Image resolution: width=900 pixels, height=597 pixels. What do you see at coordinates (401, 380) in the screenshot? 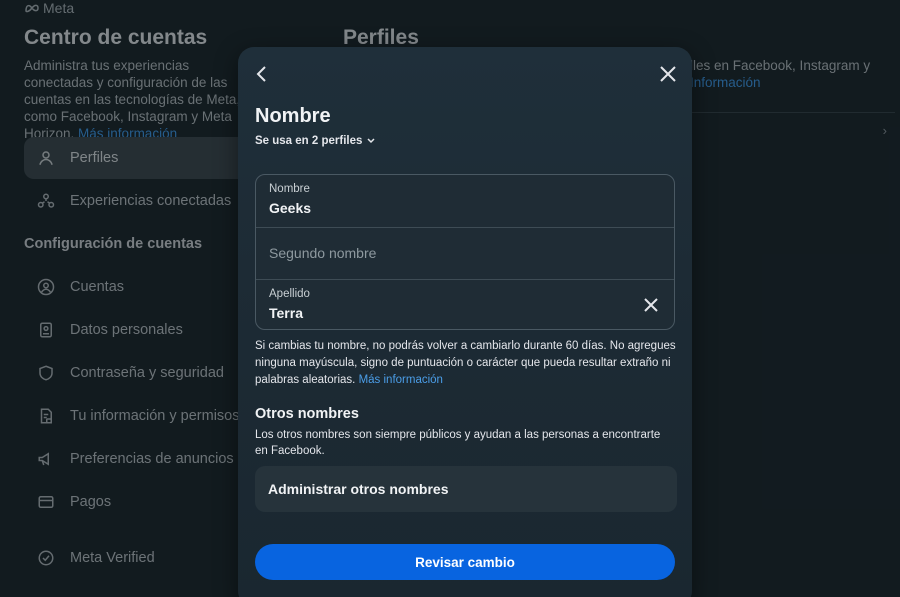
I see `notice-more-info-link: Más información` at bounding box center [401, 380].